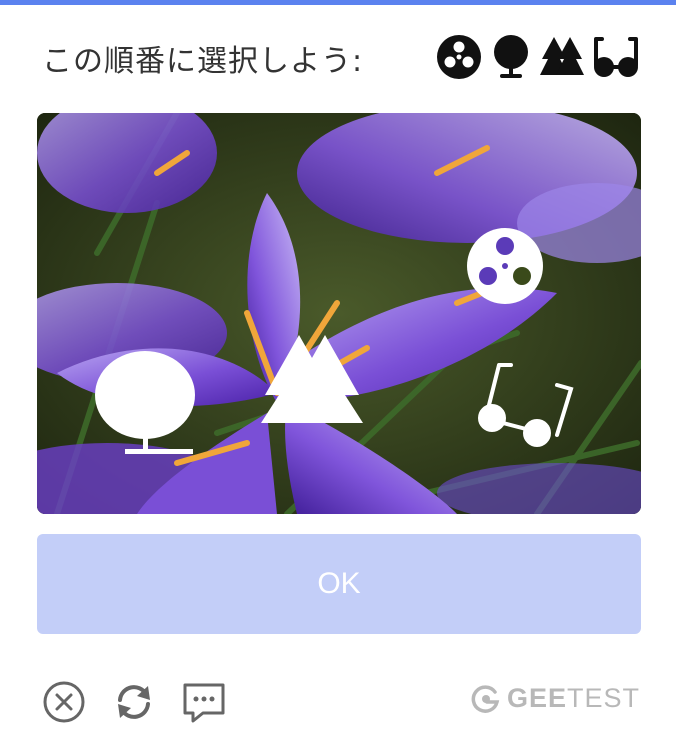  I want to click on glasses-icon, so click(616, 57).